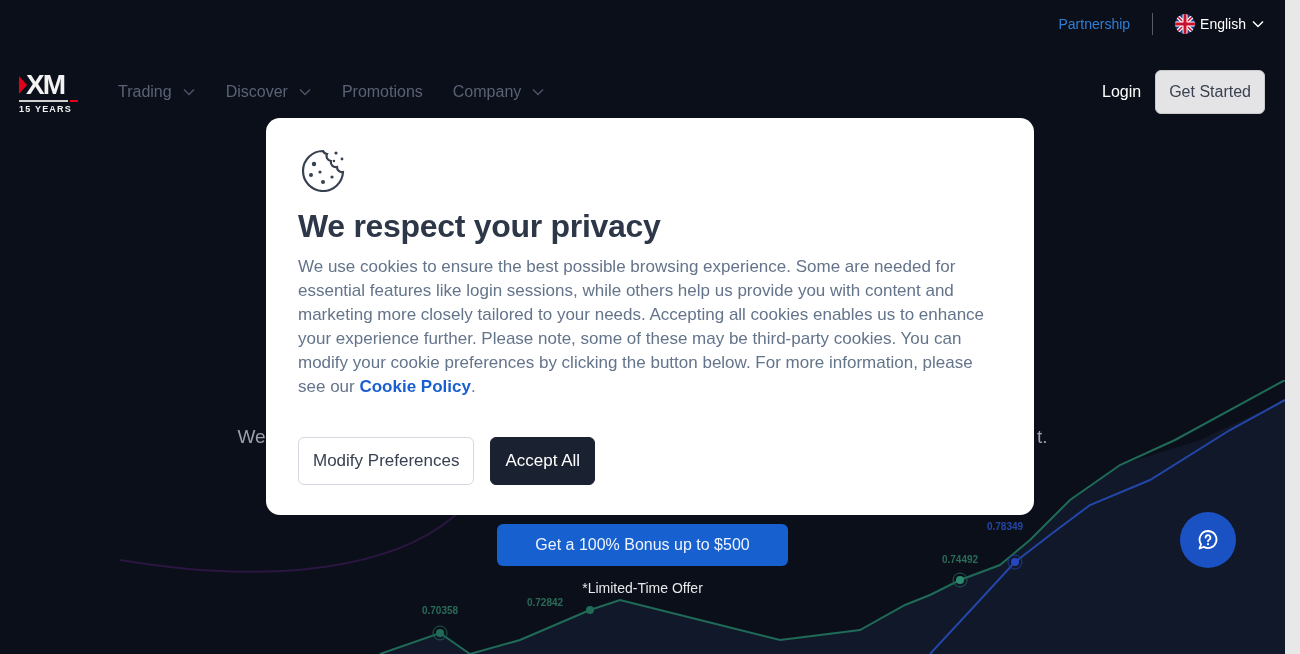 The height and width of the screenshot is (654, 1300). Describe the element at coordinates (642, 545) in the screenshot. I see `bonus-button: Get a 100% Bonus up to $500` at that location.